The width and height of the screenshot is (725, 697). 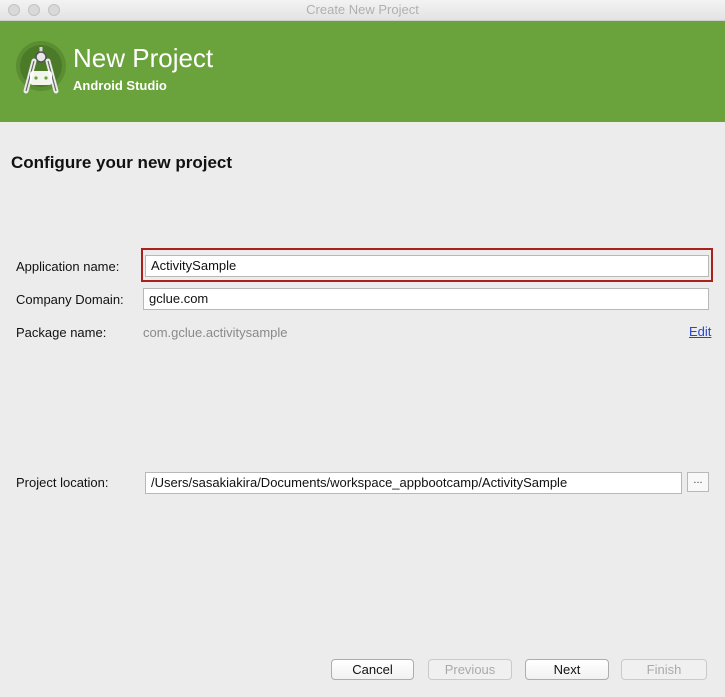 What do you see at coordinates (427, 266) in the screenshot?
I see `application-name-input: ActivitySample` at bounding box center [427, 266].